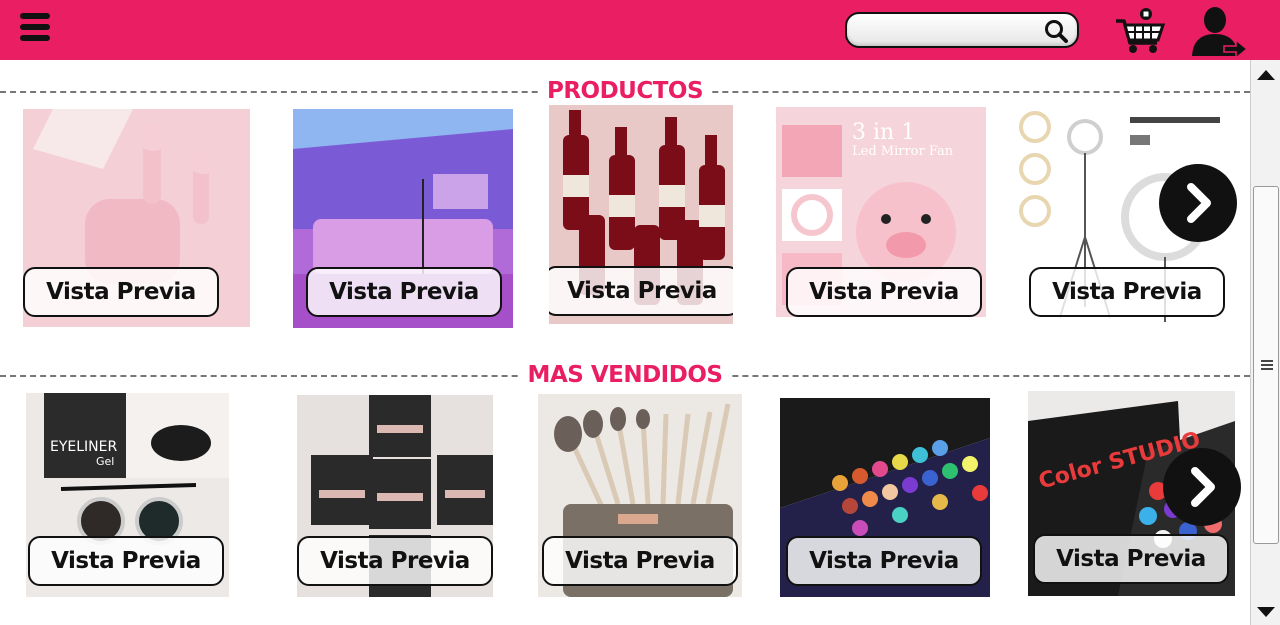  What do you see at coordinates (1266, 611) in the screenshot?
I see `scroll-down-icon` at bounding box center [1266, 611].